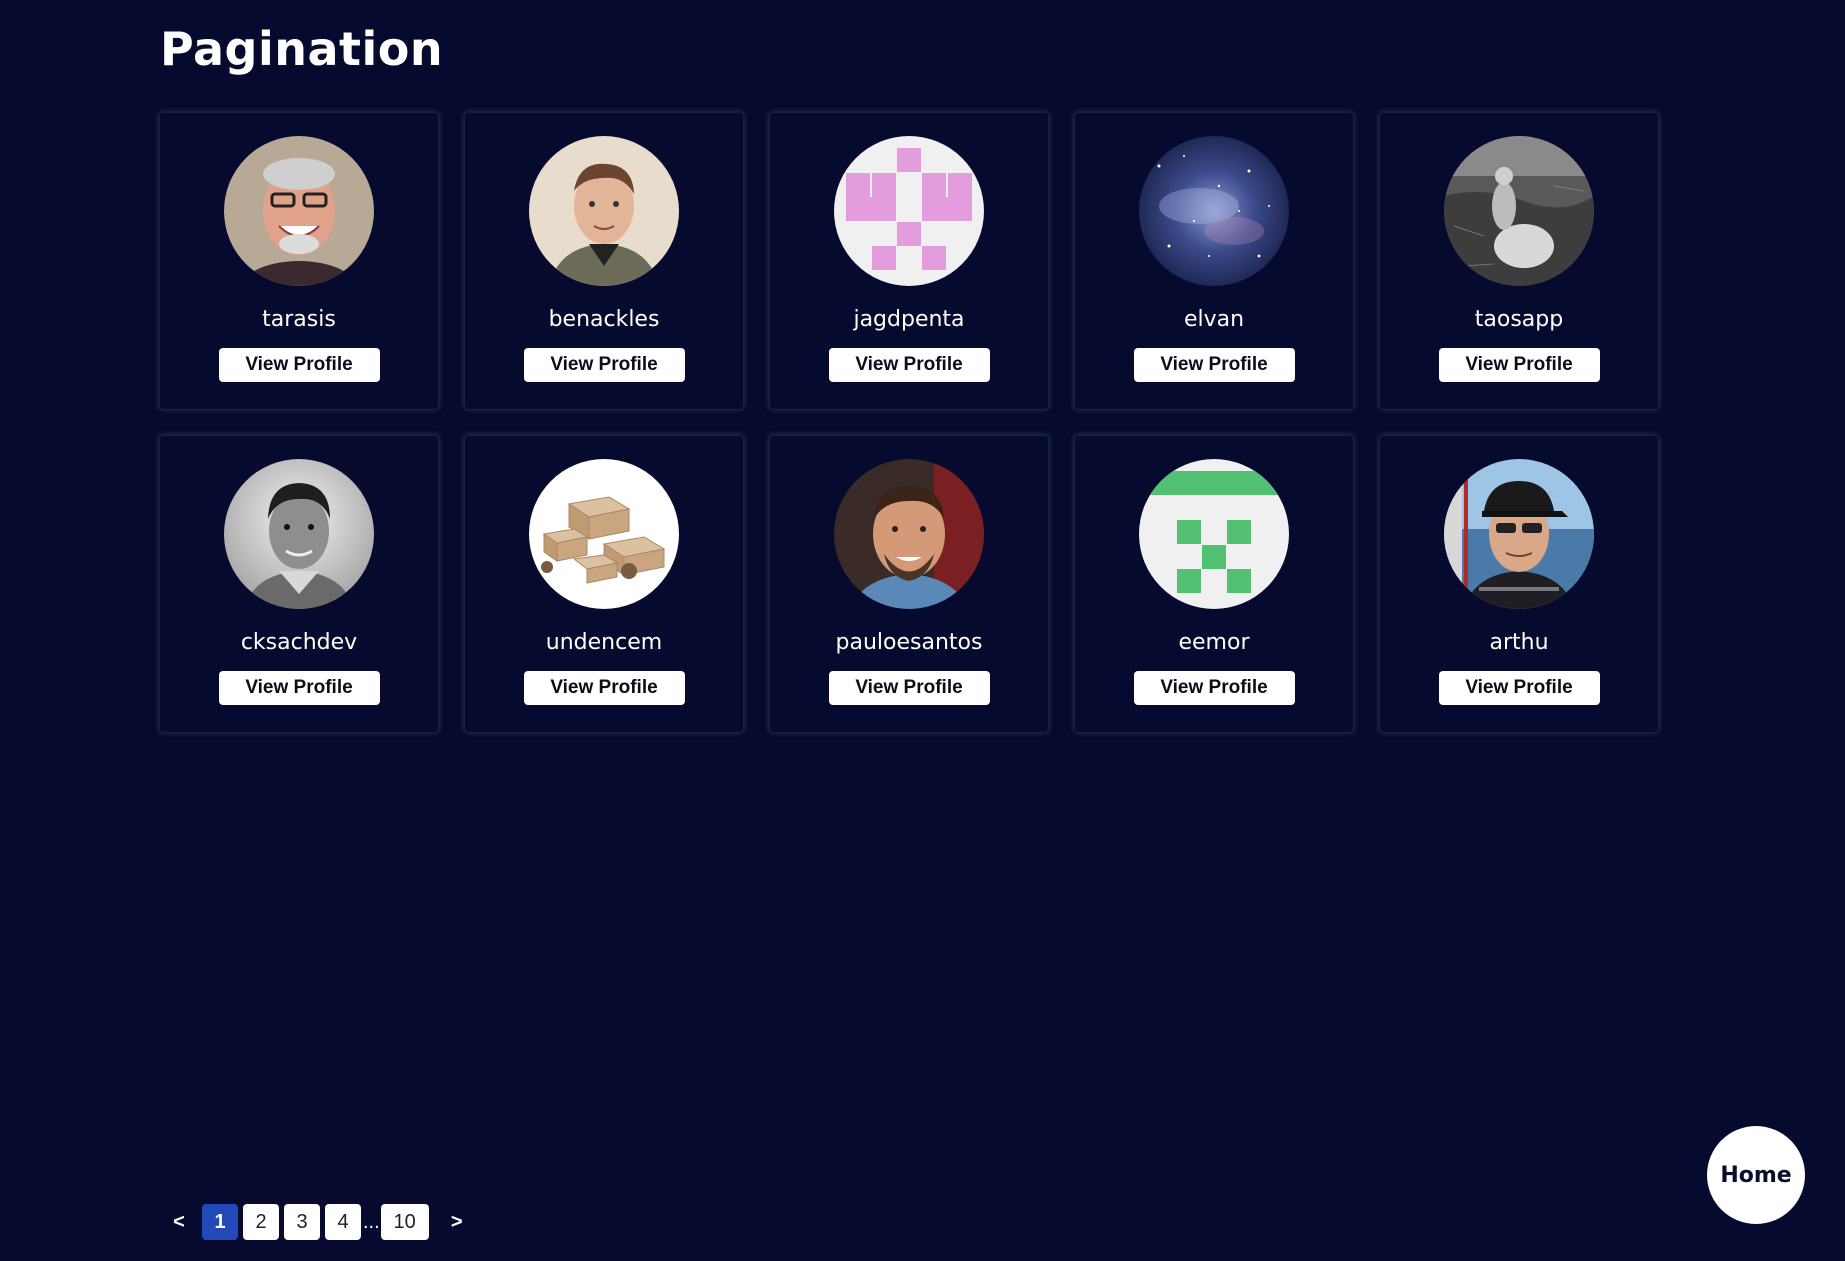  Describe the element at coordinates (457, 1222) in the screenshot. I see `next-page-button: >` at that location.